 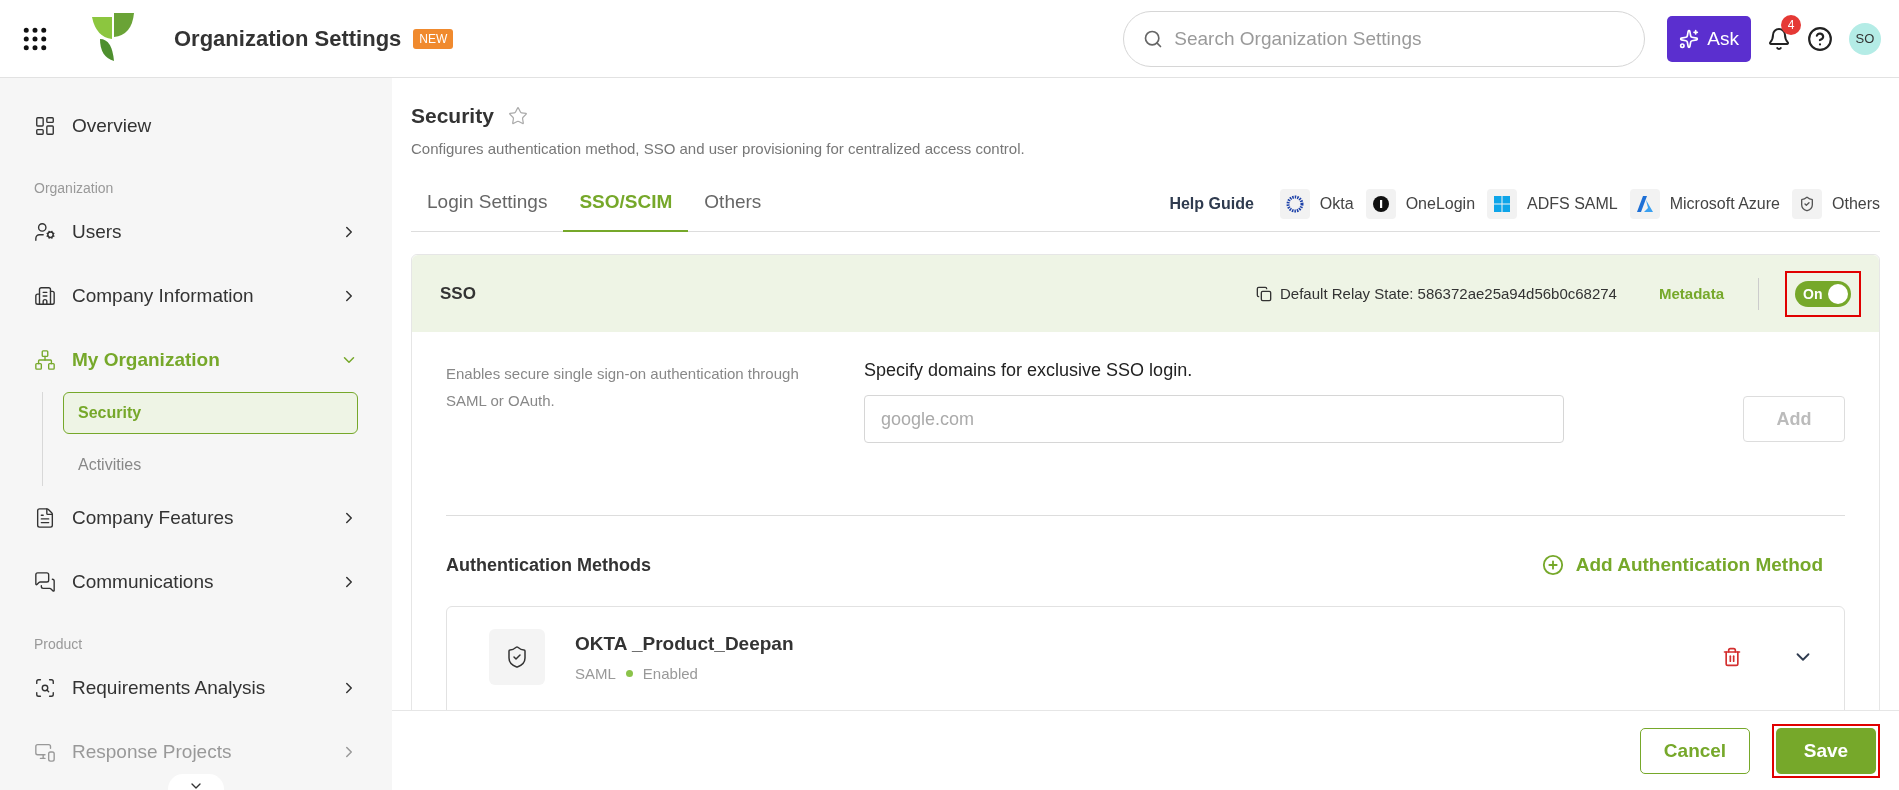 What do you see at coordinates (1316, 204) in the screenshot?
I see `help-guide-link: Okta` at bounding box center [1316, 204].